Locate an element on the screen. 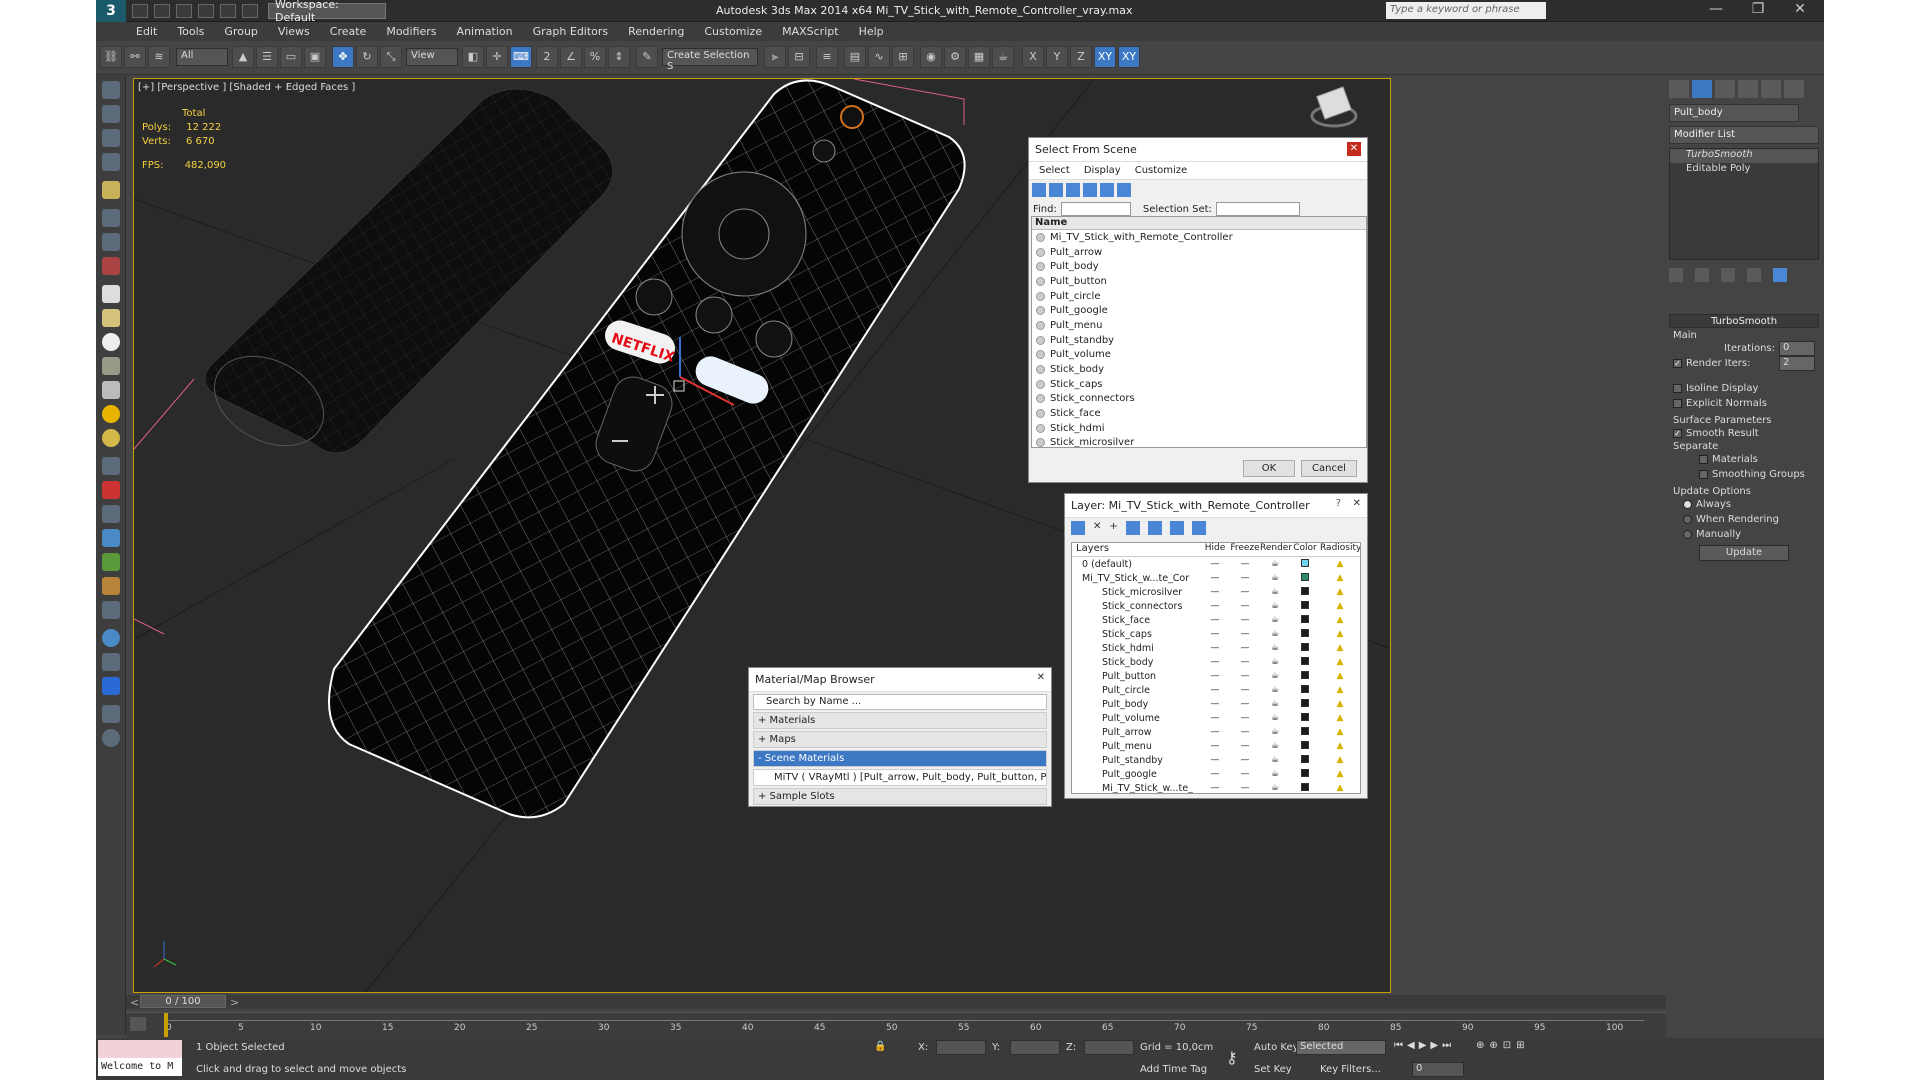 The image size is (1920, 1080). smooth-result-checkbox: ✓ is located at coordinates (1677, 433).